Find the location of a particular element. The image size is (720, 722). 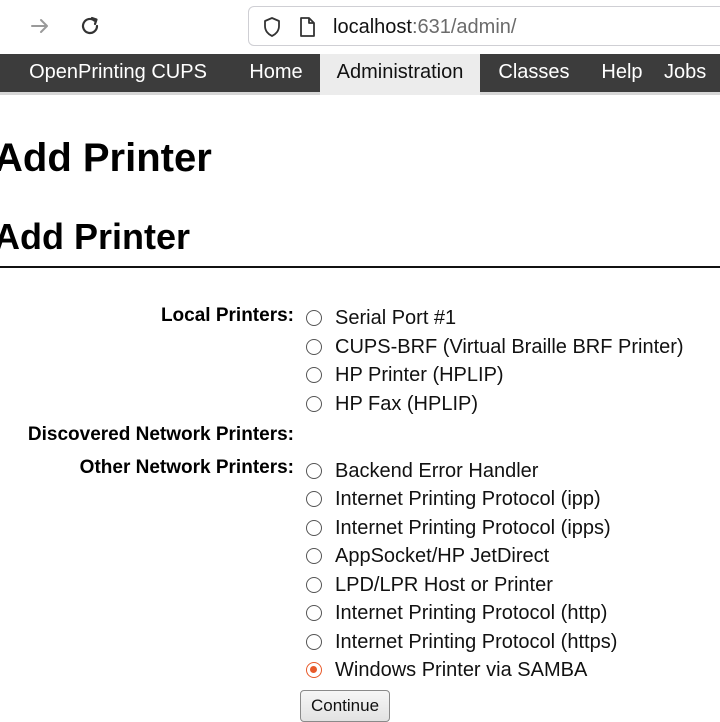

browser-toolbar: localhost:631/admin/ is located at coordinates (360, 27).